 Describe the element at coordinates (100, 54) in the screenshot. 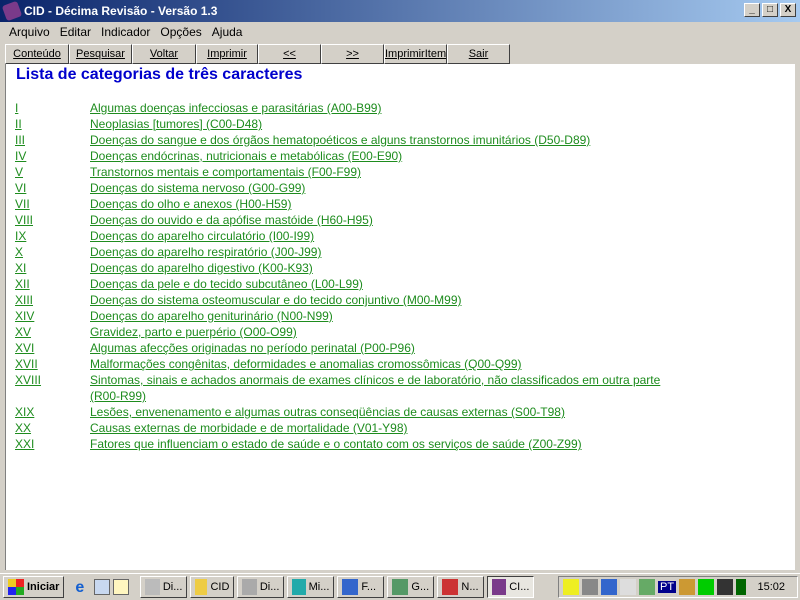

I see `pesquisar-button: Pesquisar` at that location.